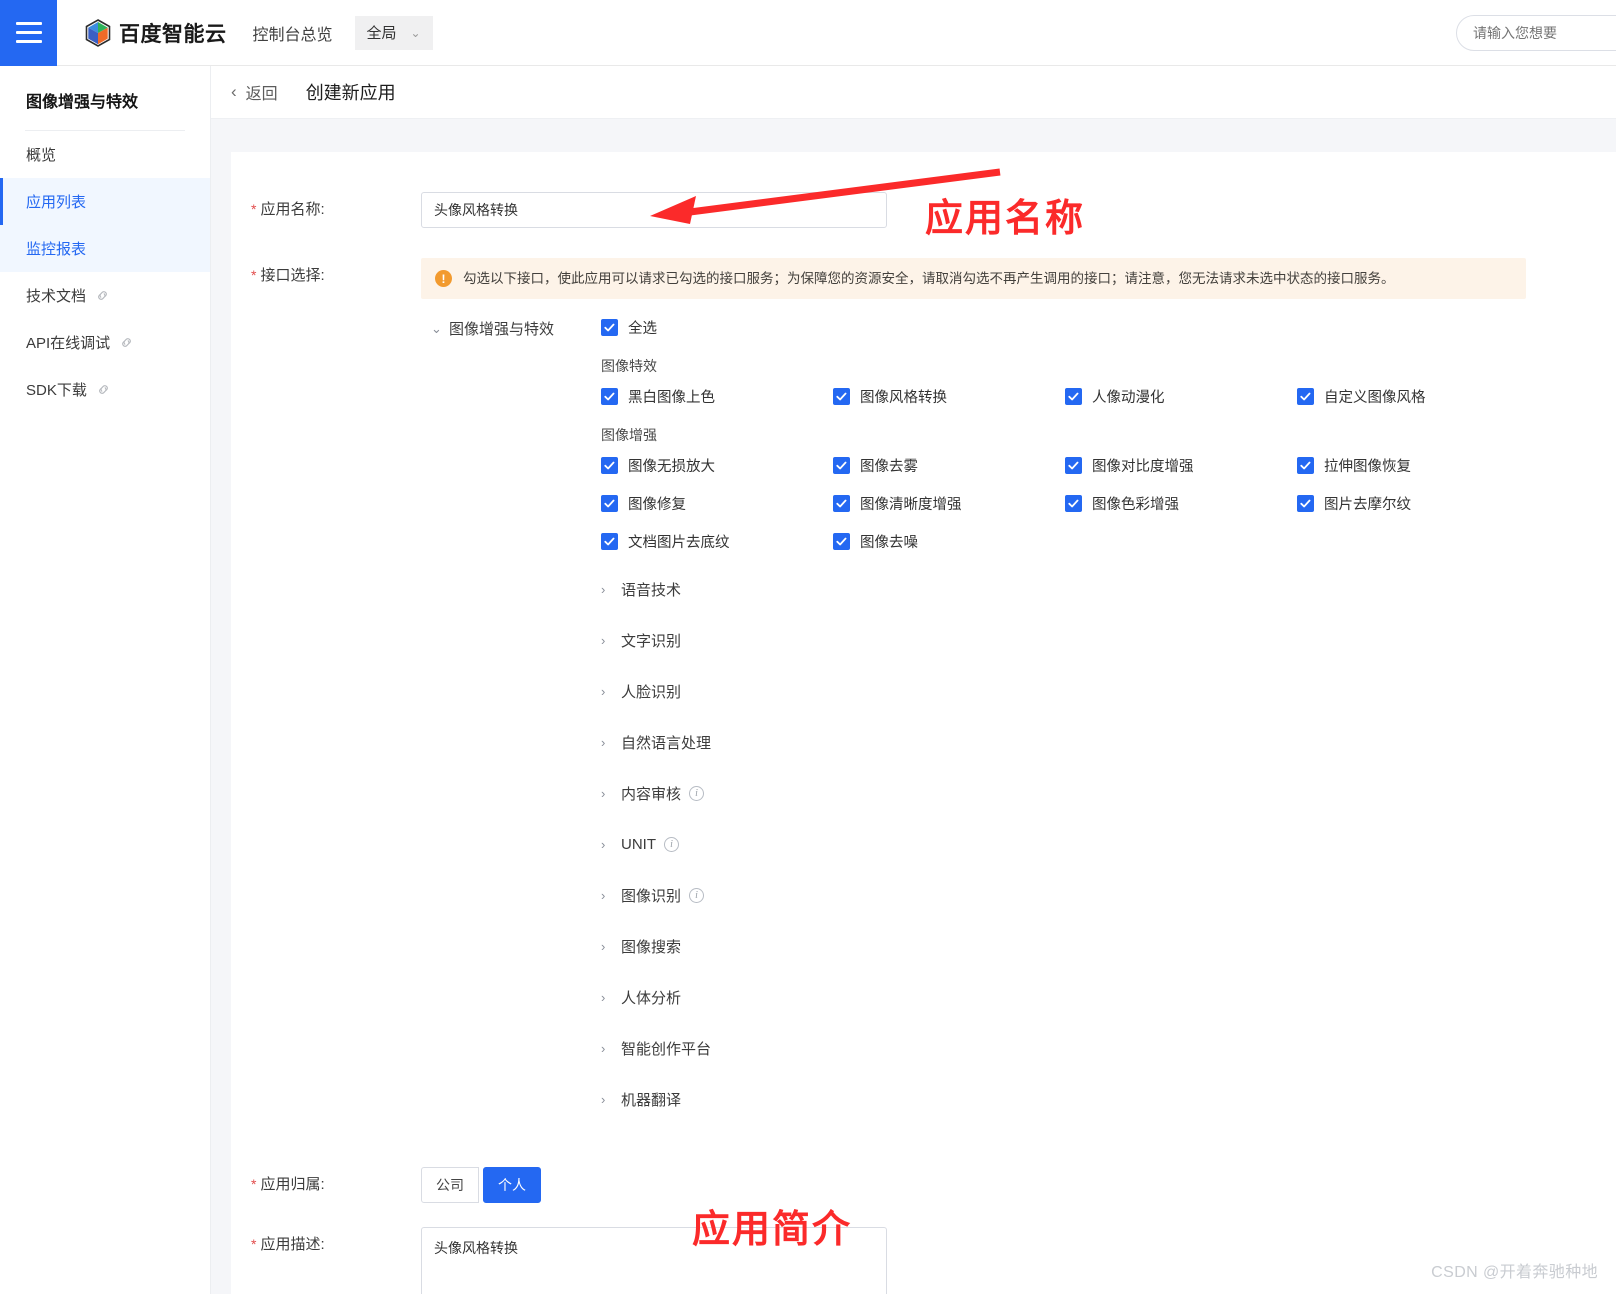 This screenshot has height=1294, width=1616. Describe the element at coordinates (292, 275) in the screenshot. I see `api-select-label-text: 接口选择:` at that location.